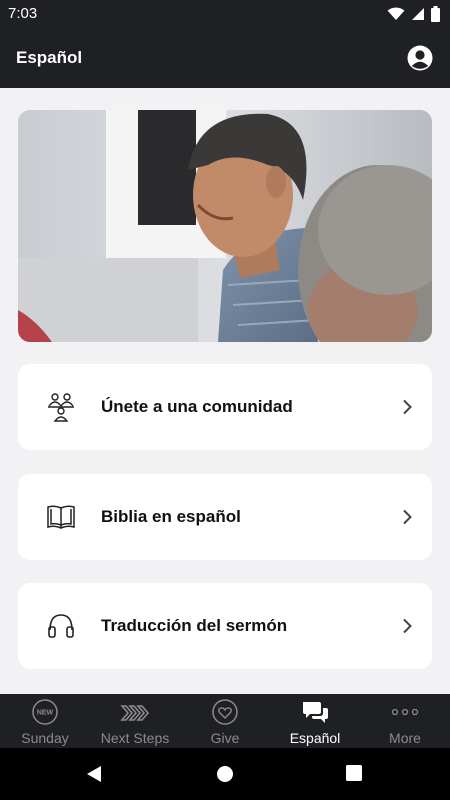 The width and height of the screenshot is (450, 800). I want to click on tab-more: More, so click(405, 721).